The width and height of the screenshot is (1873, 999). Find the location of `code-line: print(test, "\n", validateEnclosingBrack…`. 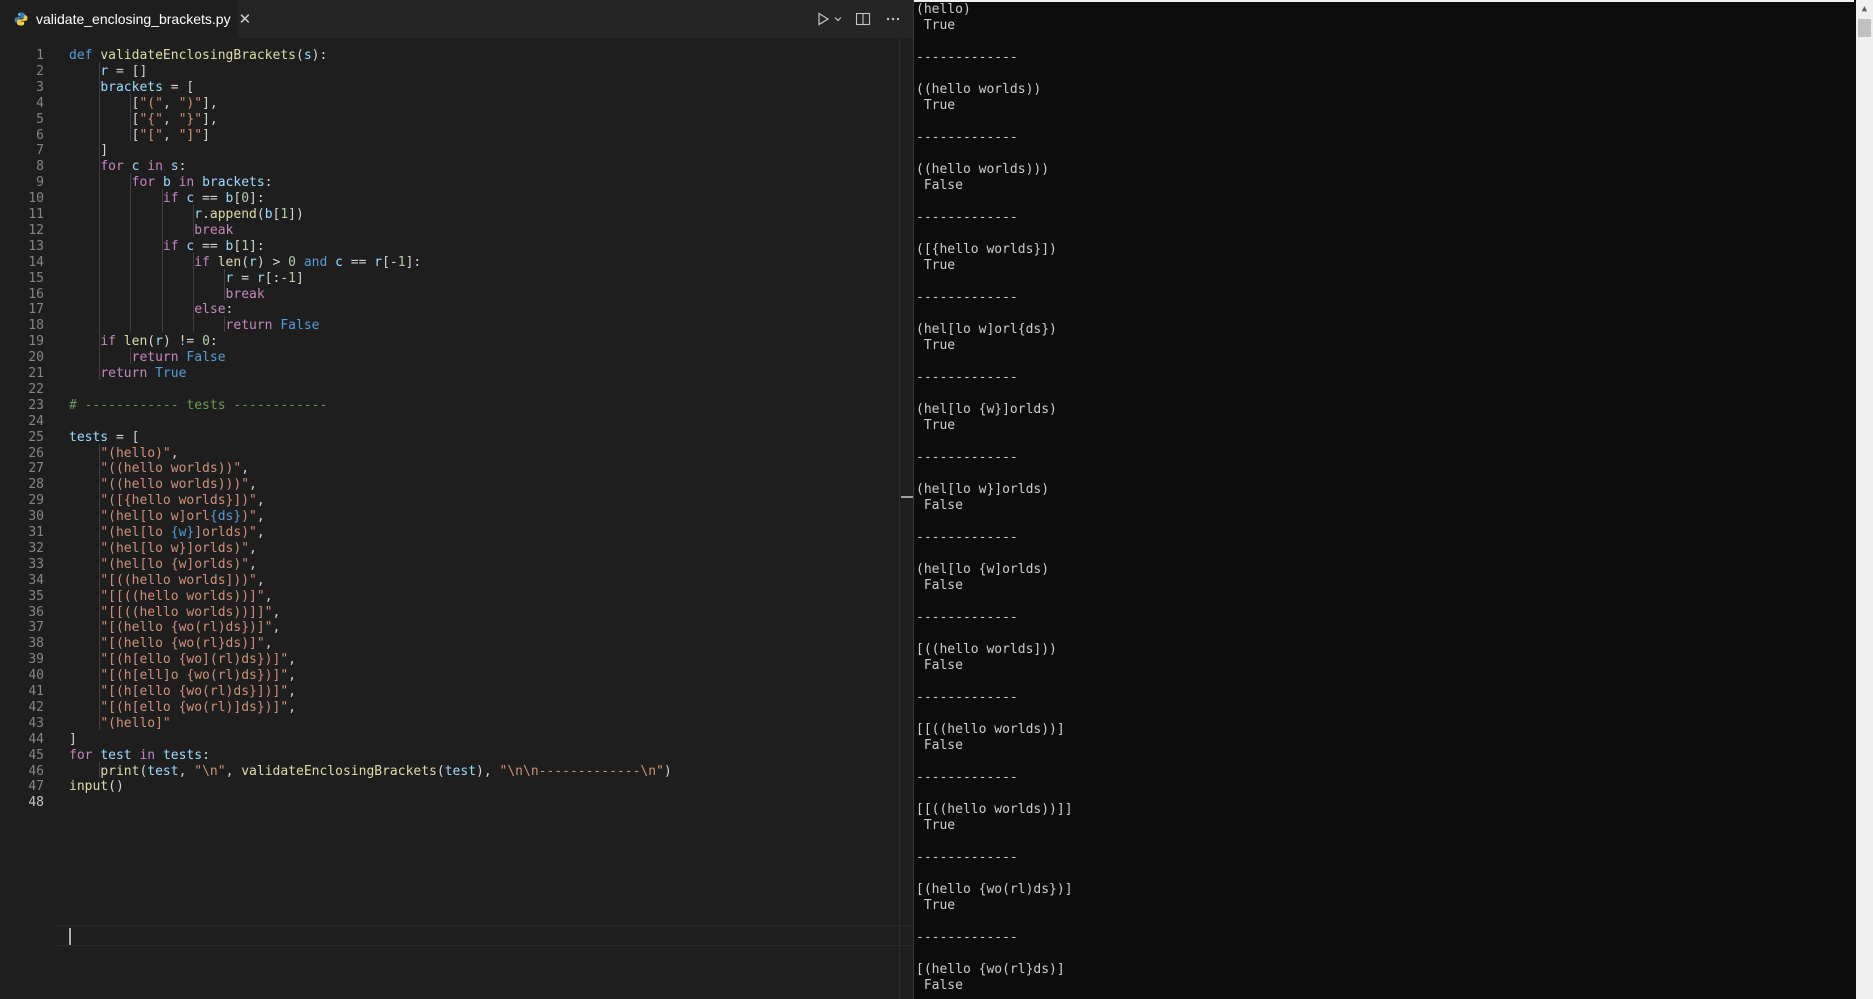

code-line: print(test, "\n", validateEnclosingBrack… is located at coordinates (370, 771).